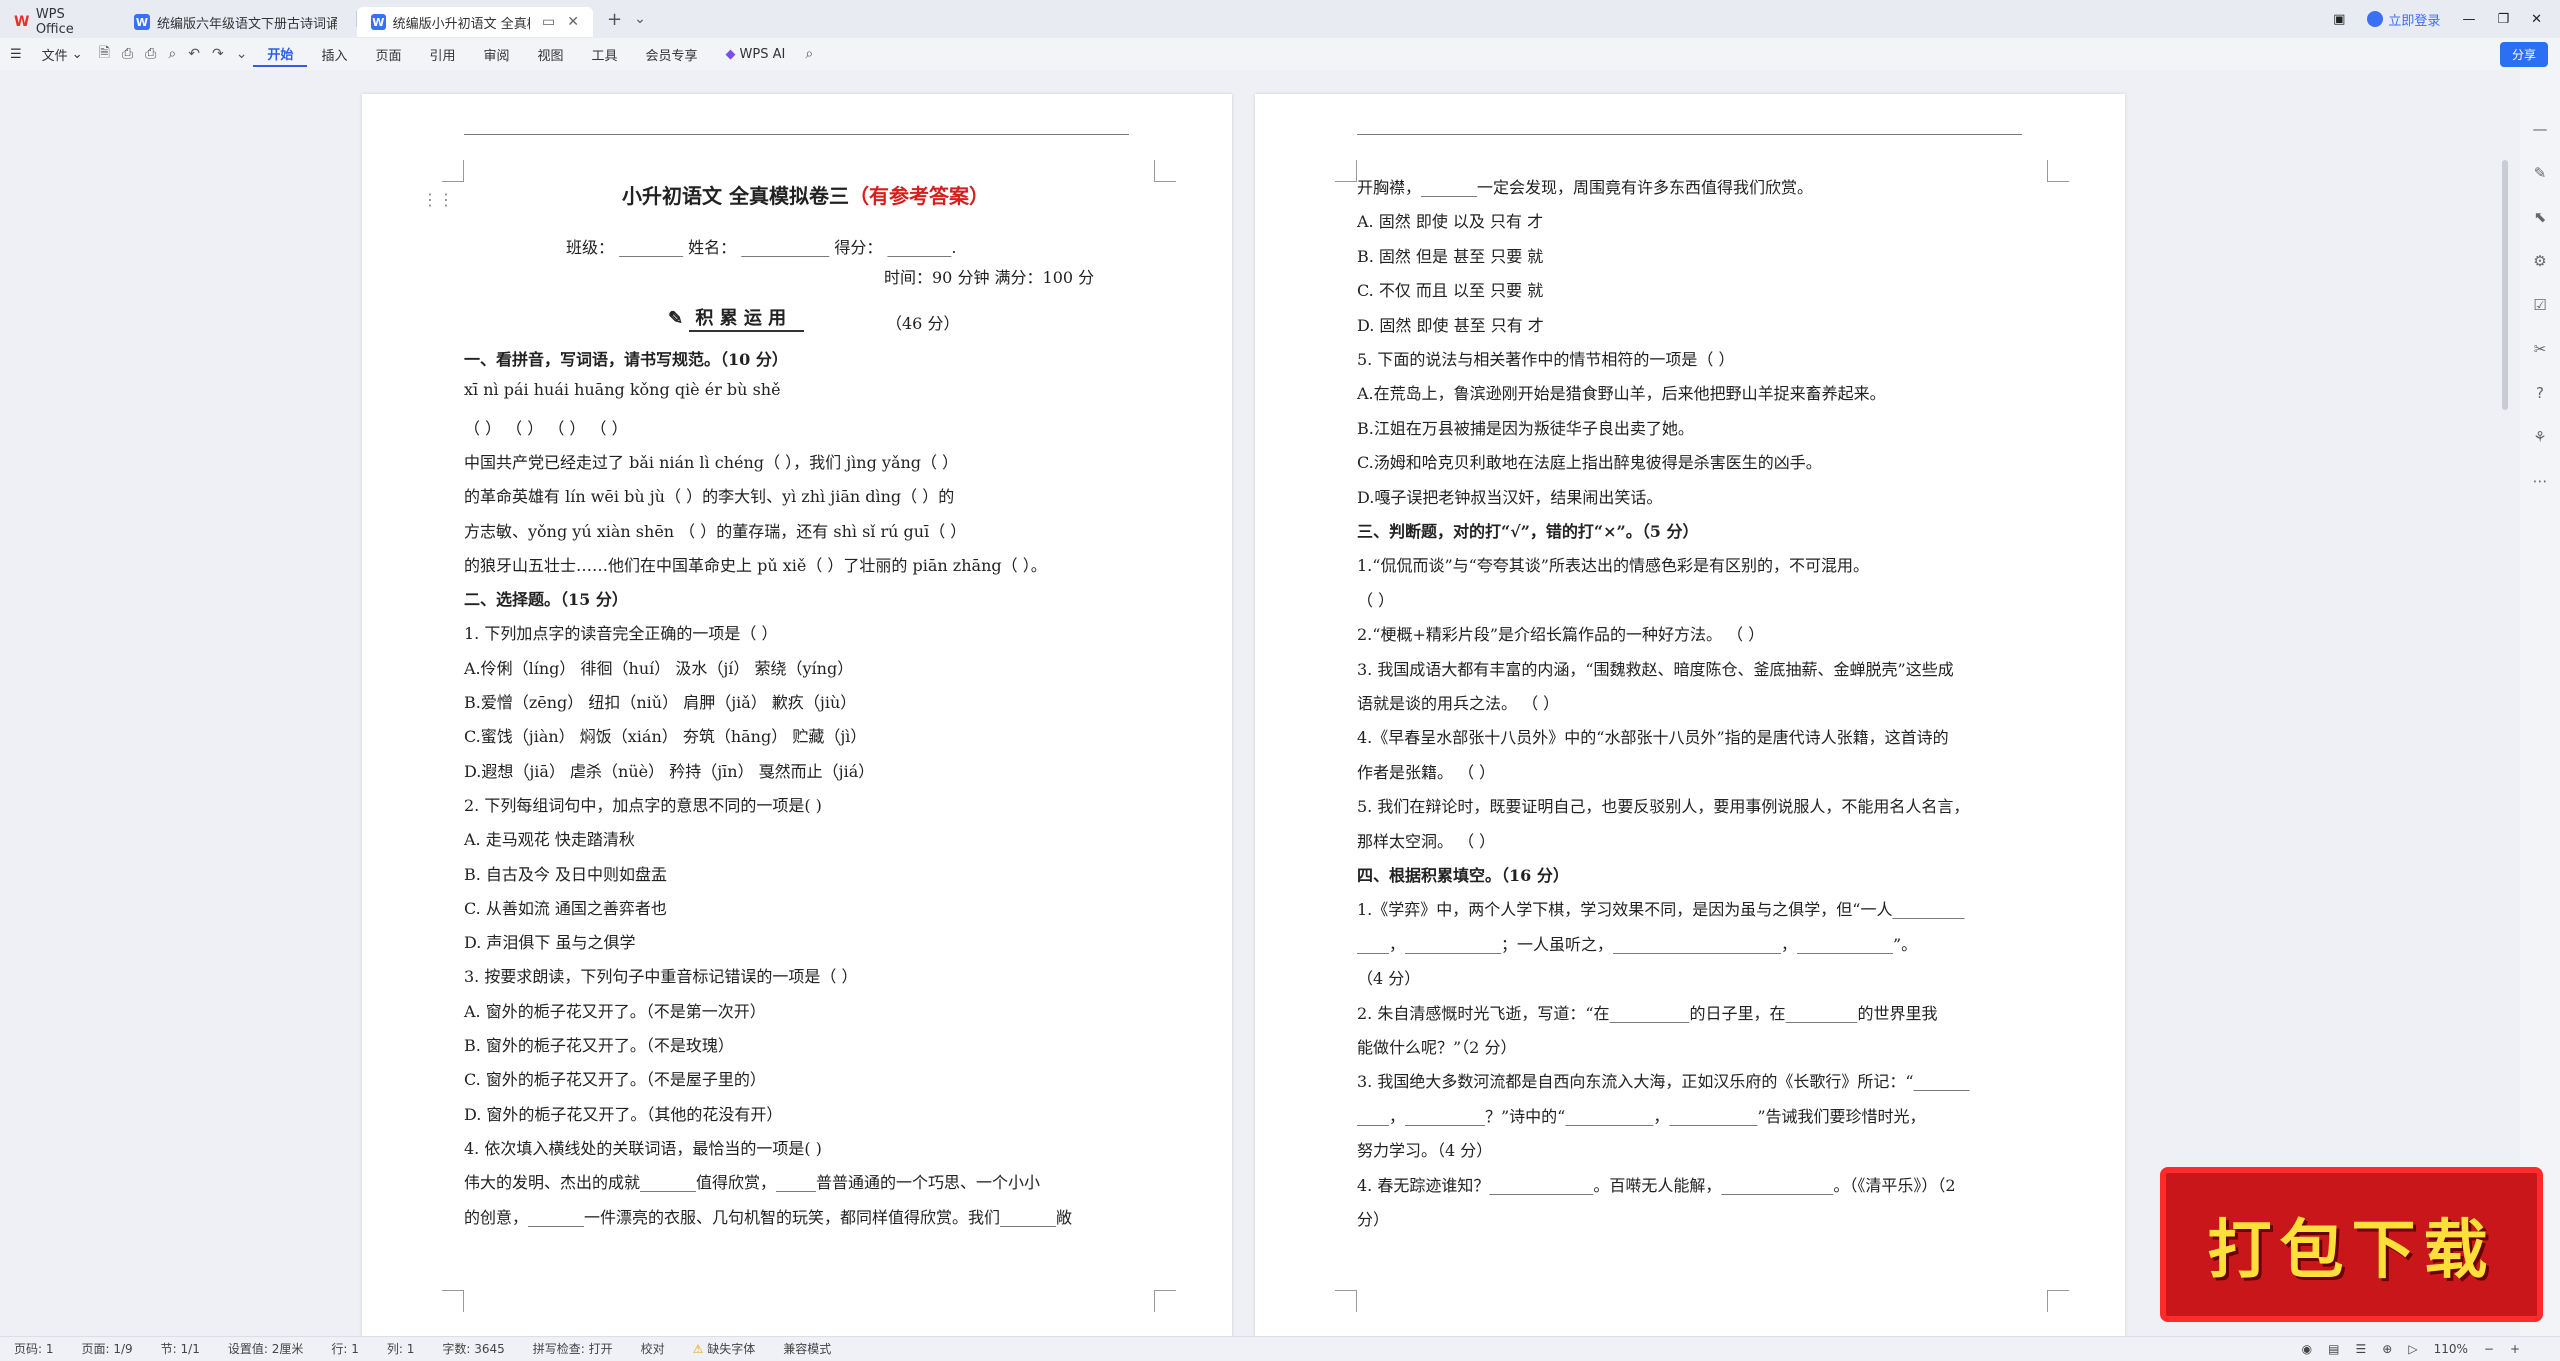 The image size is (2560, 1361). Describe the element at coordinates (756, 54) in the screenshot. I see `wps-ai-button: ◆ WPS AI` at that location.